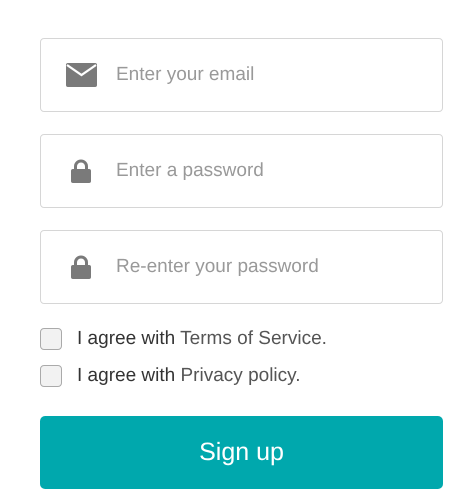 The height and width of the screenshot is (501, 468). Describe the element at coordinates (241, 267) in the screenshot. I see `input-field: Re-enter your password` at that location.